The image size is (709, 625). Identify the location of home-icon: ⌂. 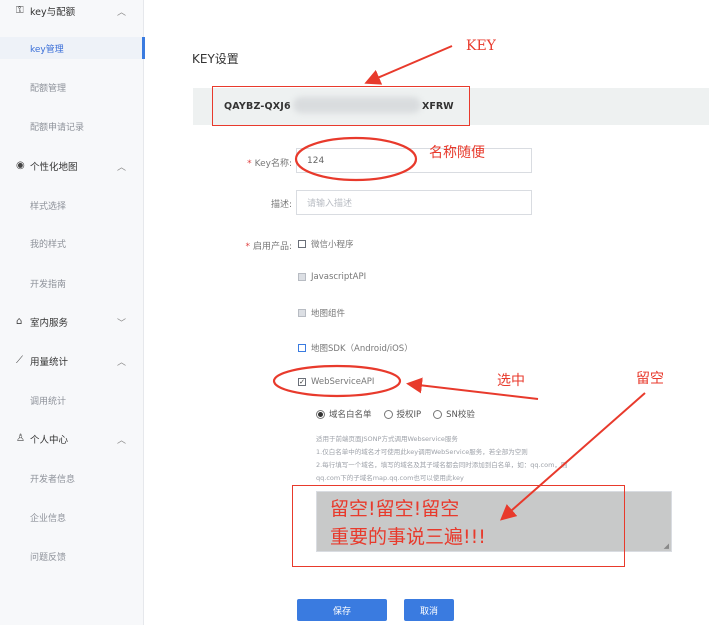
(19, 321).